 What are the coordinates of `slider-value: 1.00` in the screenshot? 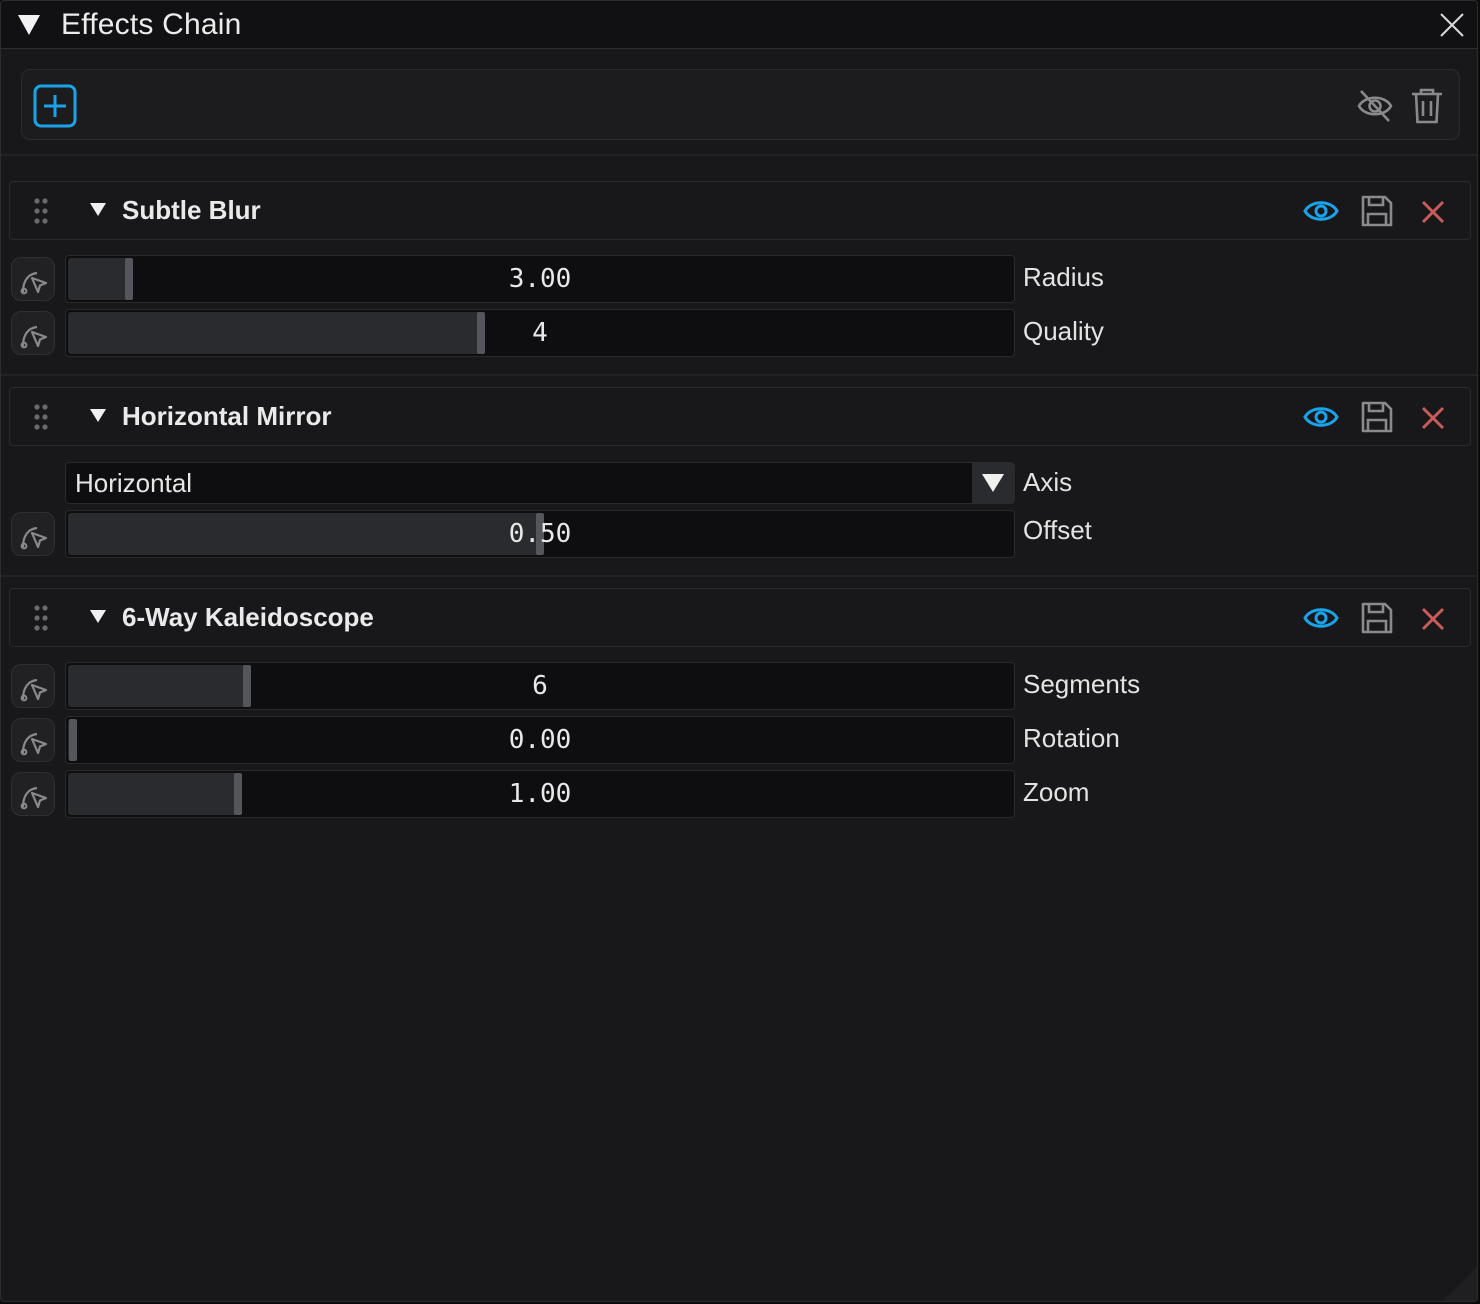 It's located at (540, 794).